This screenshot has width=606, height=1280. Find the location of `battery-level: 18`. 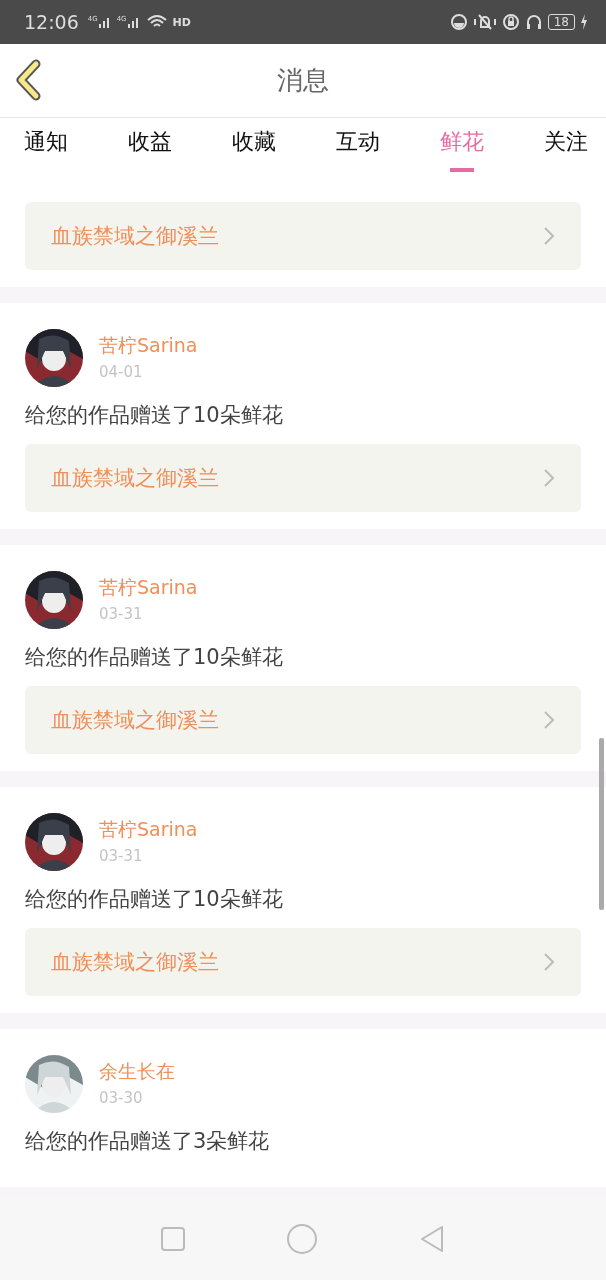

battery-level: 18 is located at coordinates (561, 22).